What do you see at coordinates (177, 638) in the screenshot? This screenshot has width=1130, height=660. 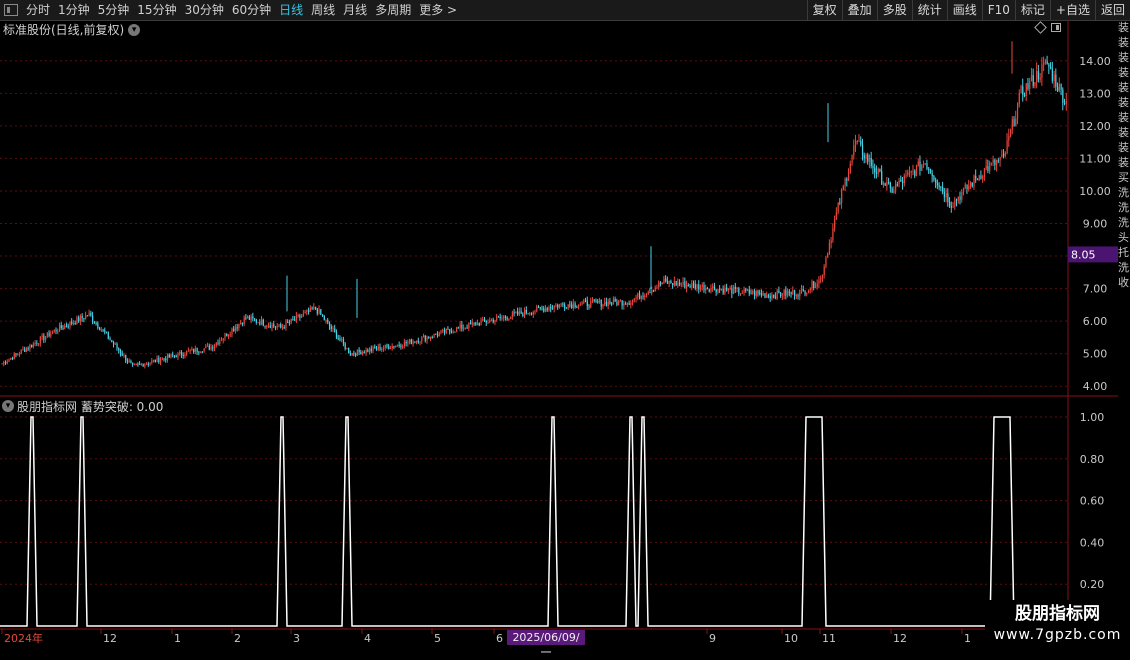 I see `date-label: 1` at bounding box center [177, 638].